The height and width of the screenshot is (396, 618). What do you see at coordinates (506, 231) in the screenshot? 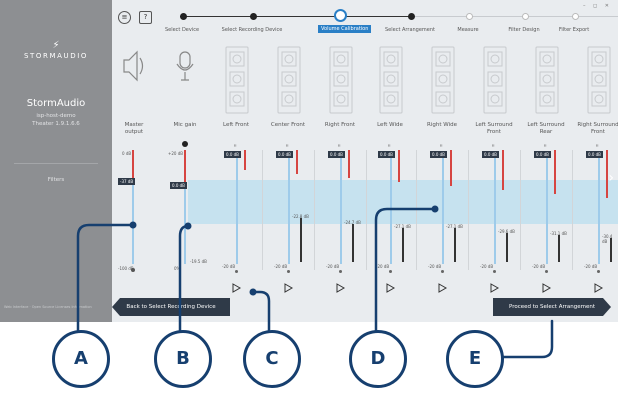
I see `channel-reading-label: -29.6 dB` at bounding box center [506, 231].